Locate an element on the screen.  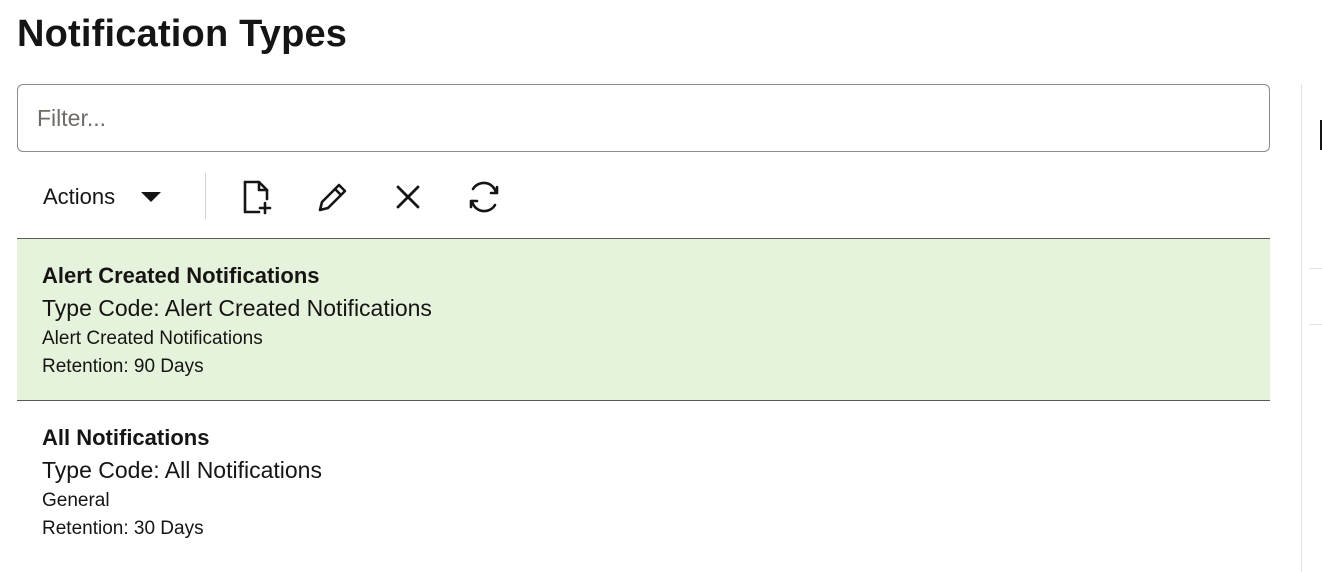
pencil-icon is located at coordinates (333, 197).